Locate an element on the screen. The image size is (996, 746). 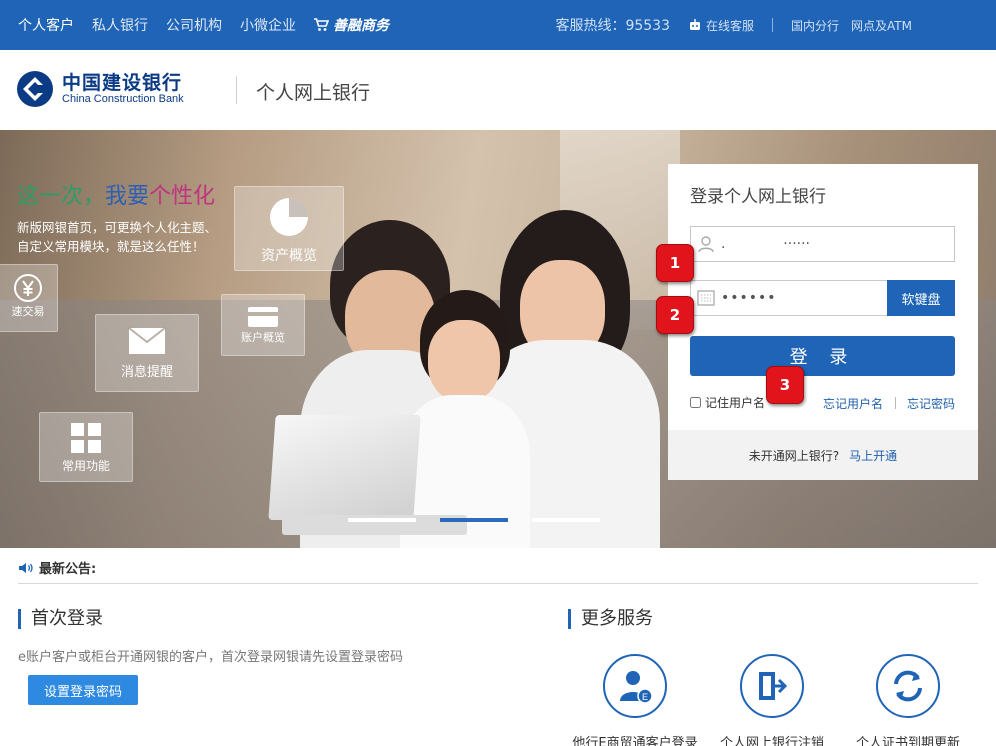
tile-account-overview: 账户概览 is located at coordinates (263, 325).